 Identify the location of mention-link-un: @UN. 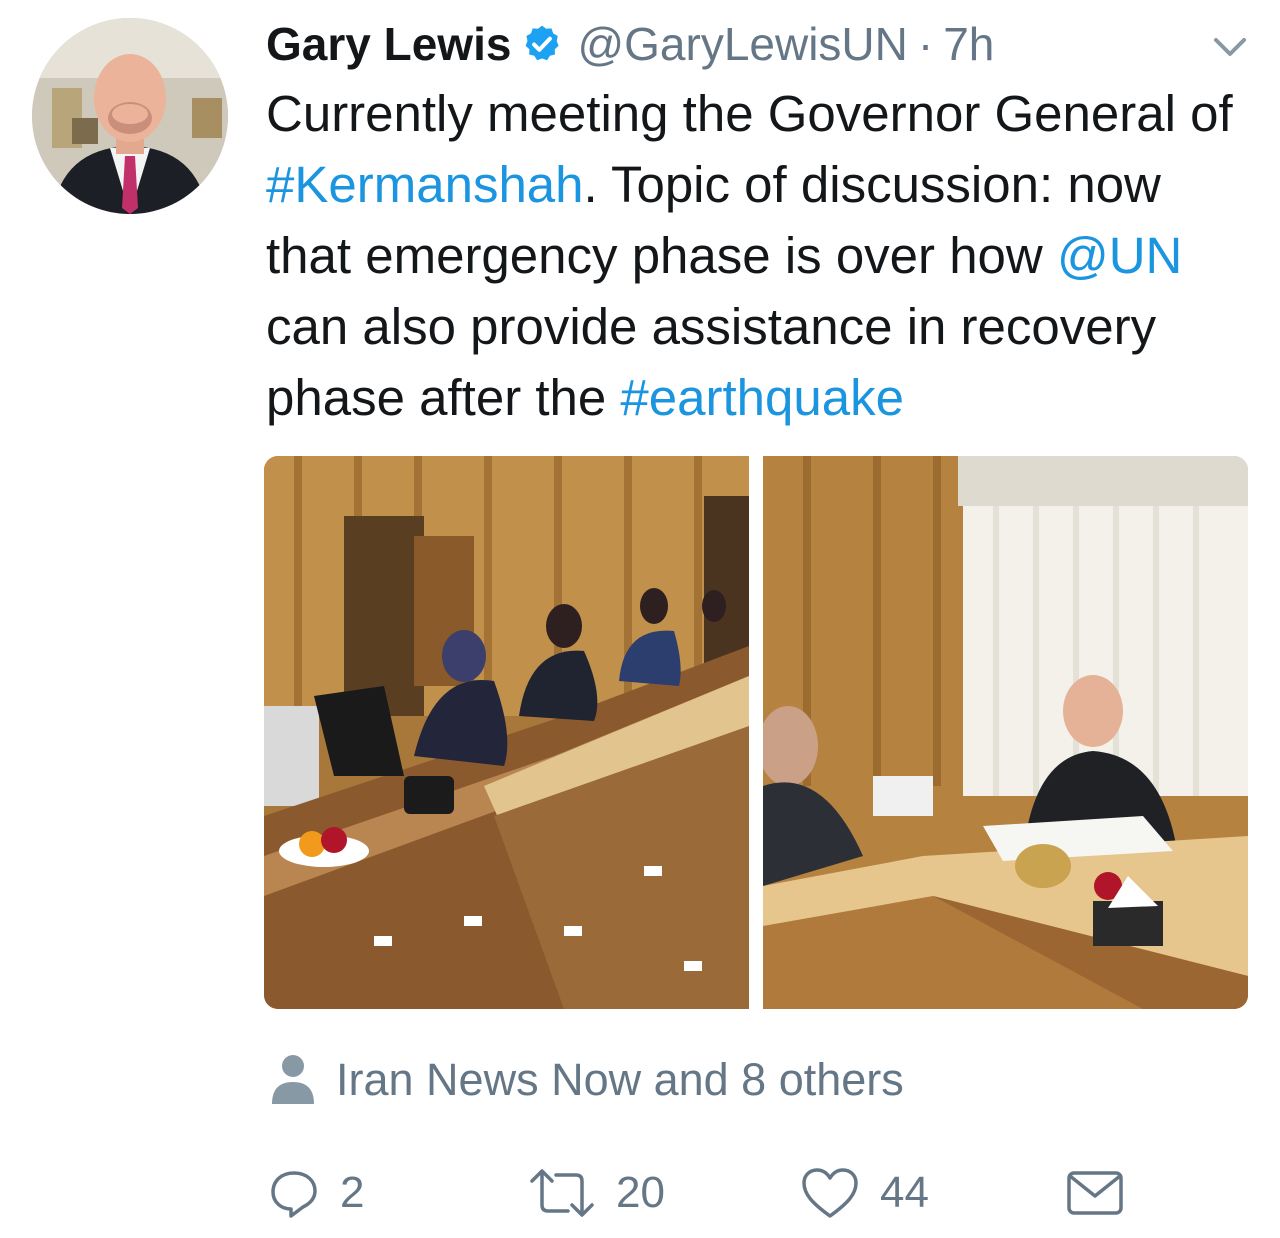
(1119, 255).